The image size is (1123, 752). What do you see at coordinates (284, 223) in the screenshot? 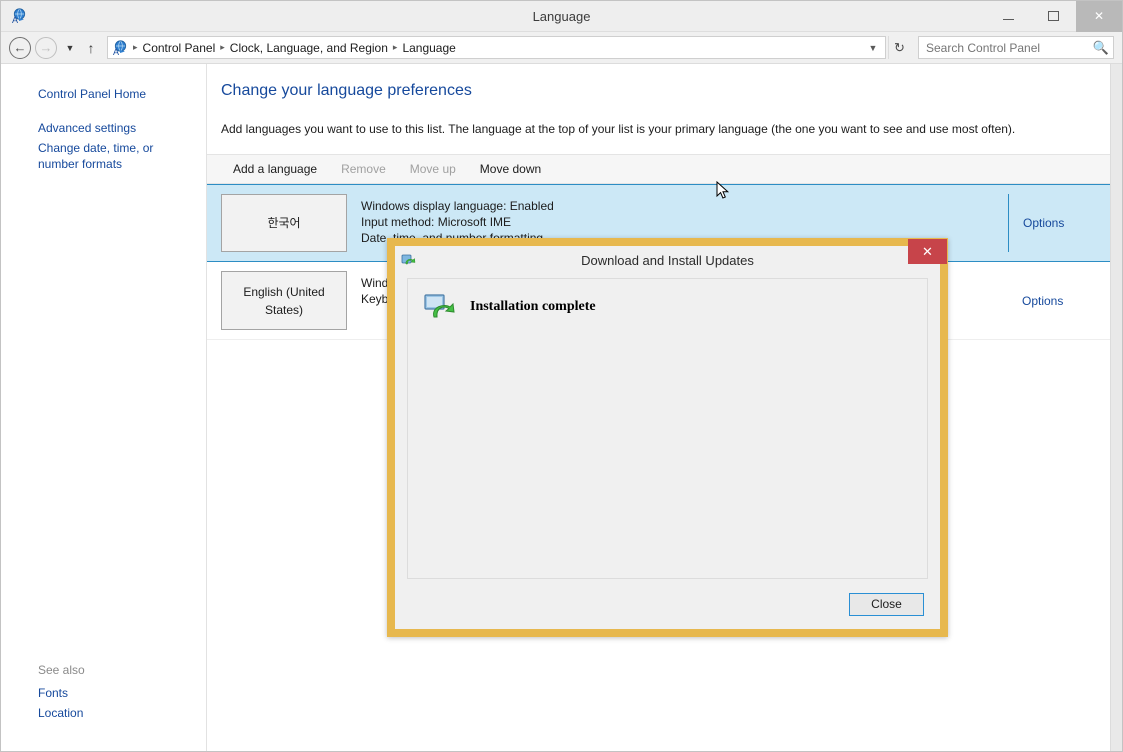
I see `language-name: 한국어` at bounding box center [284, 223].